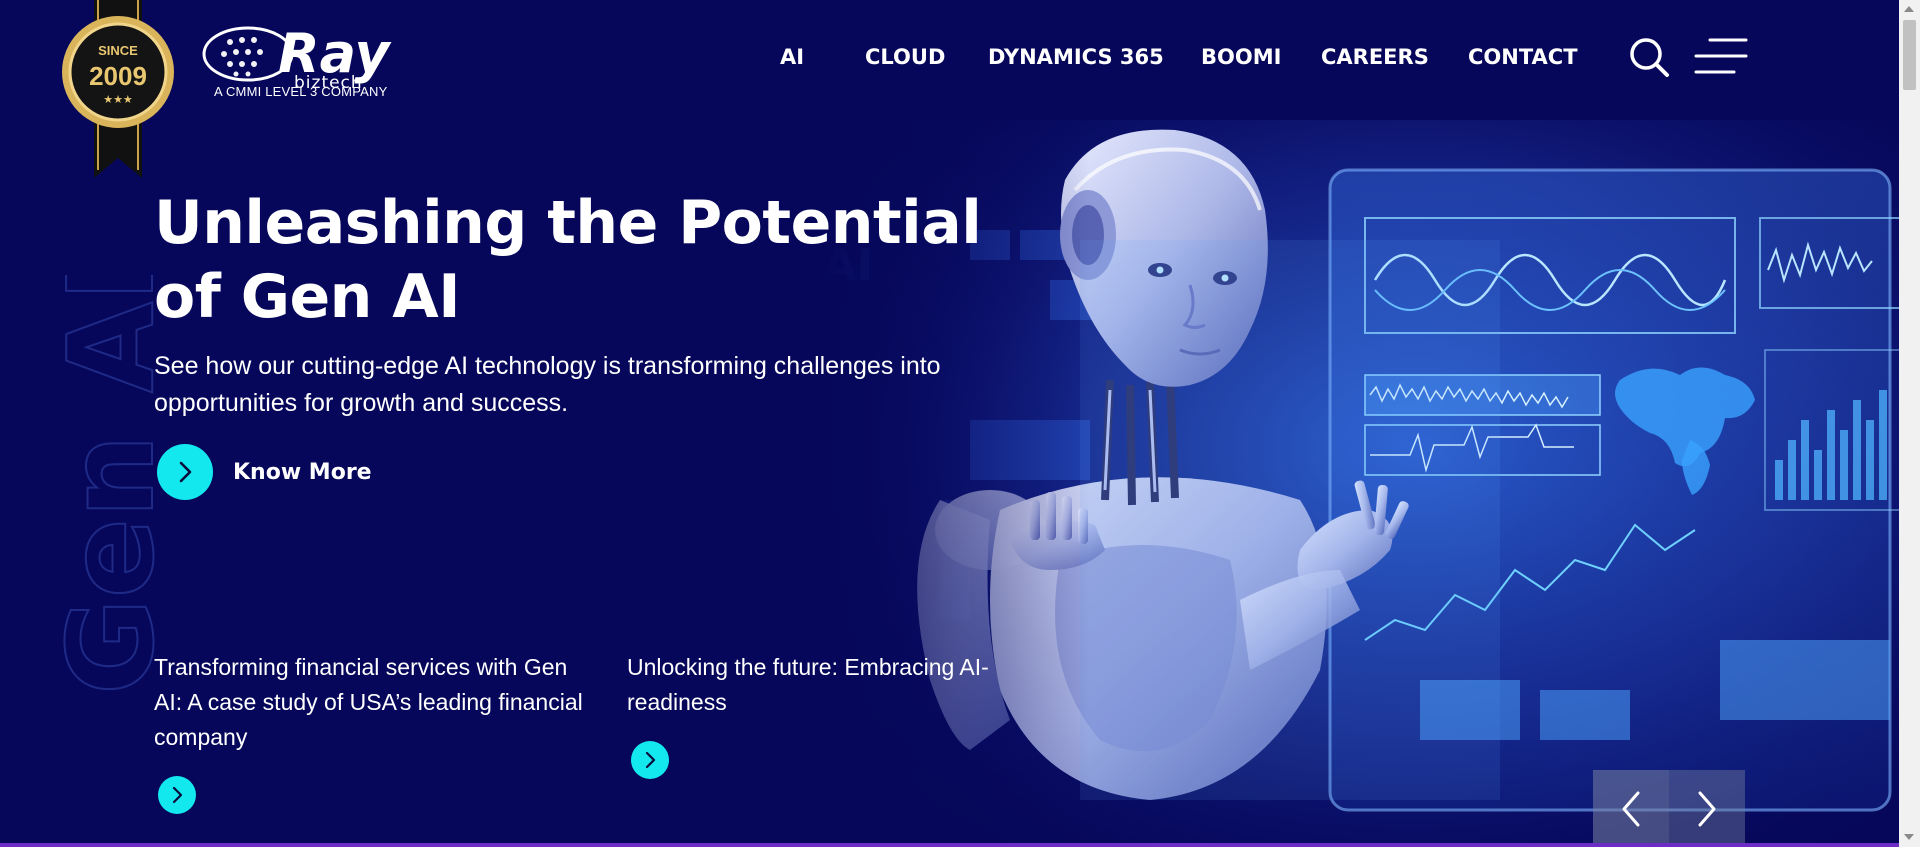 The height and width of the screenshot is (847, 1920). I want to click on badge-since-label: SINCE, so click(118, 50).